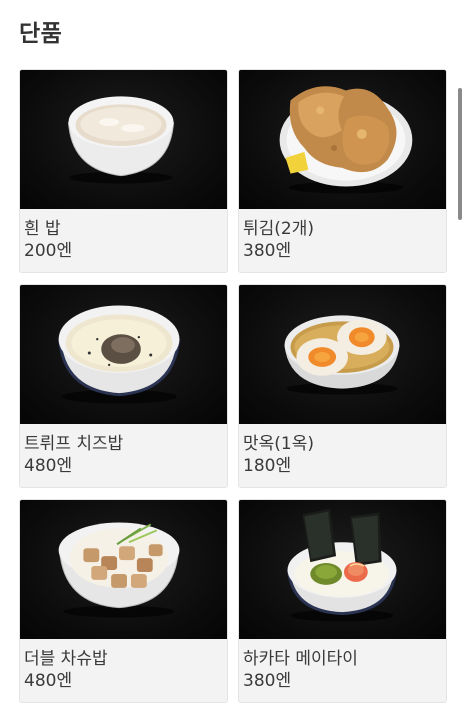 This screenshot has width=466, height=707. I want to click on fried-photo, so click(342, 139).